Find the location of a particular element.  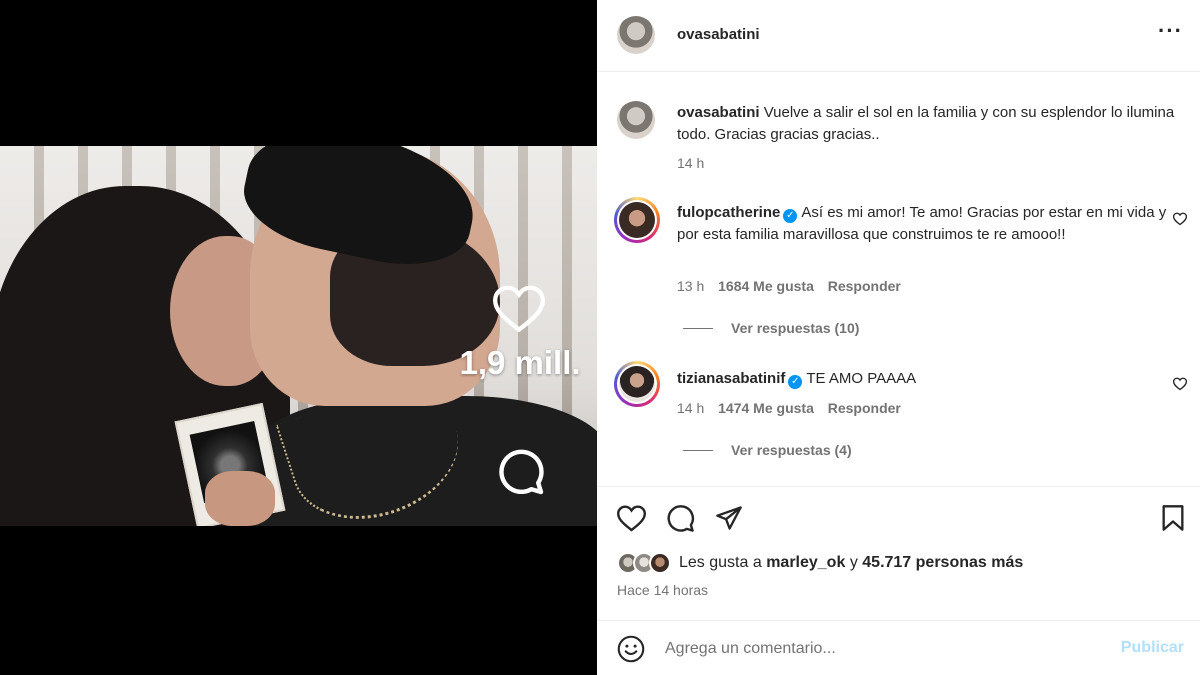

post-header: ovasabatini ··· is located at coordinates (898, 36).